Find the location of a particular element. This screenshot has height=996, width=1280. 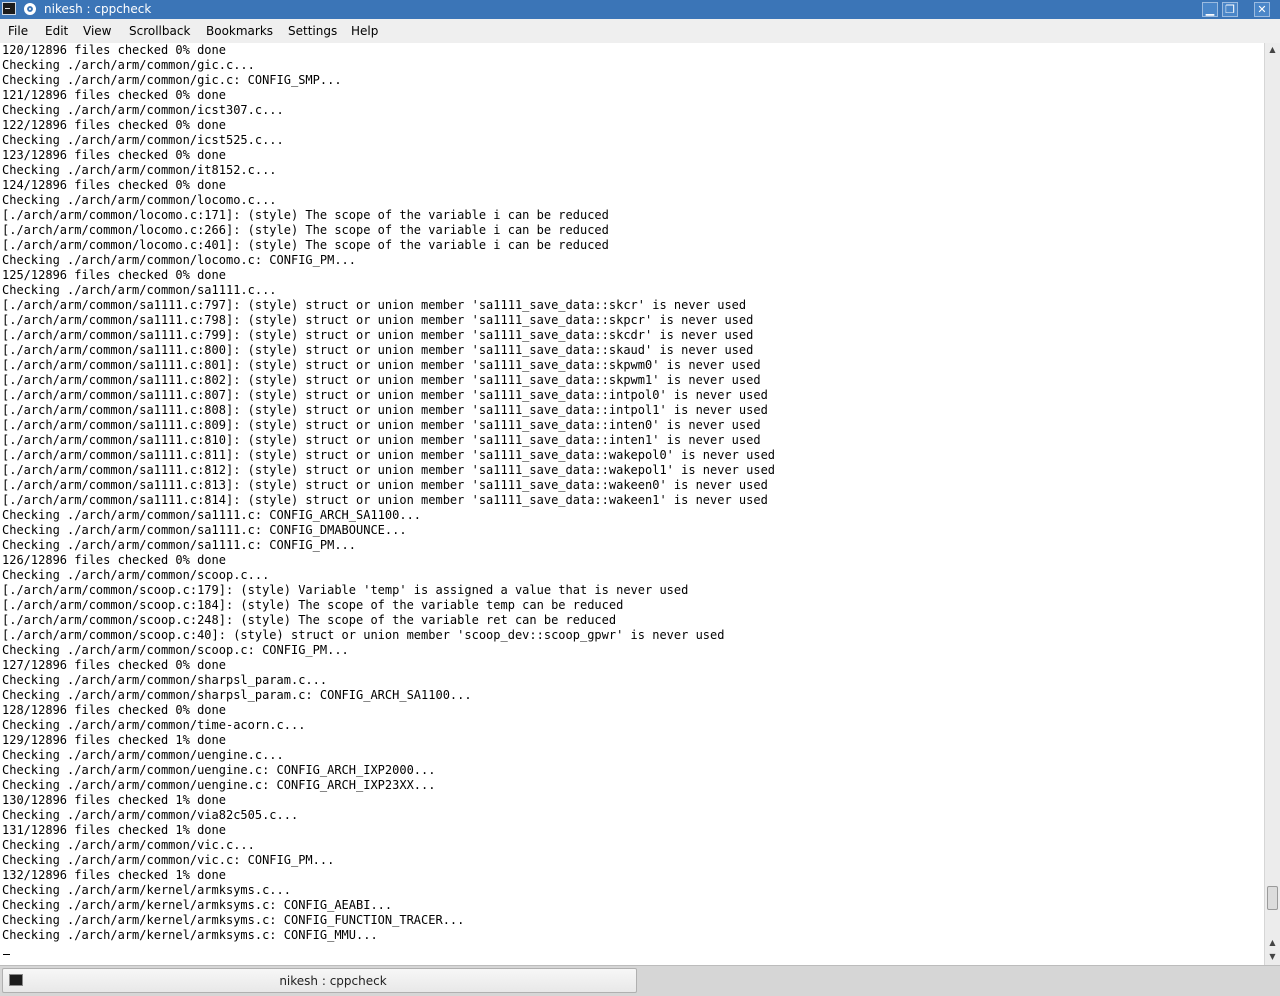

maximize-button: ❐ is located at coordinates (1230, 9).